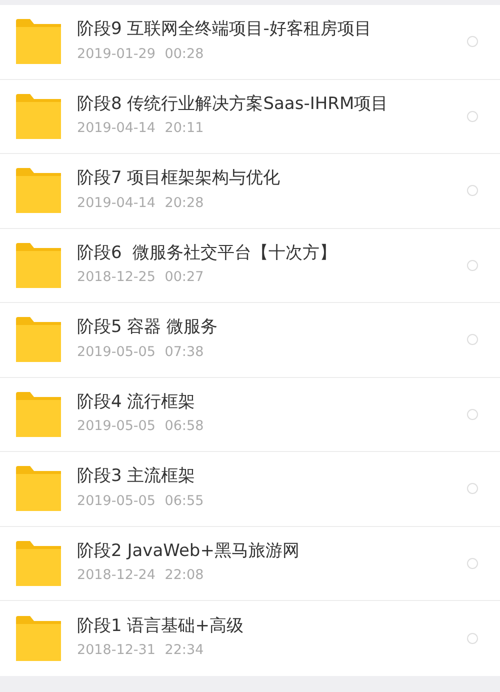  Describe the element at coordinates (141, 576) in the screenshot. I see `modified-date: 2018-12-24 22:08` at that location.